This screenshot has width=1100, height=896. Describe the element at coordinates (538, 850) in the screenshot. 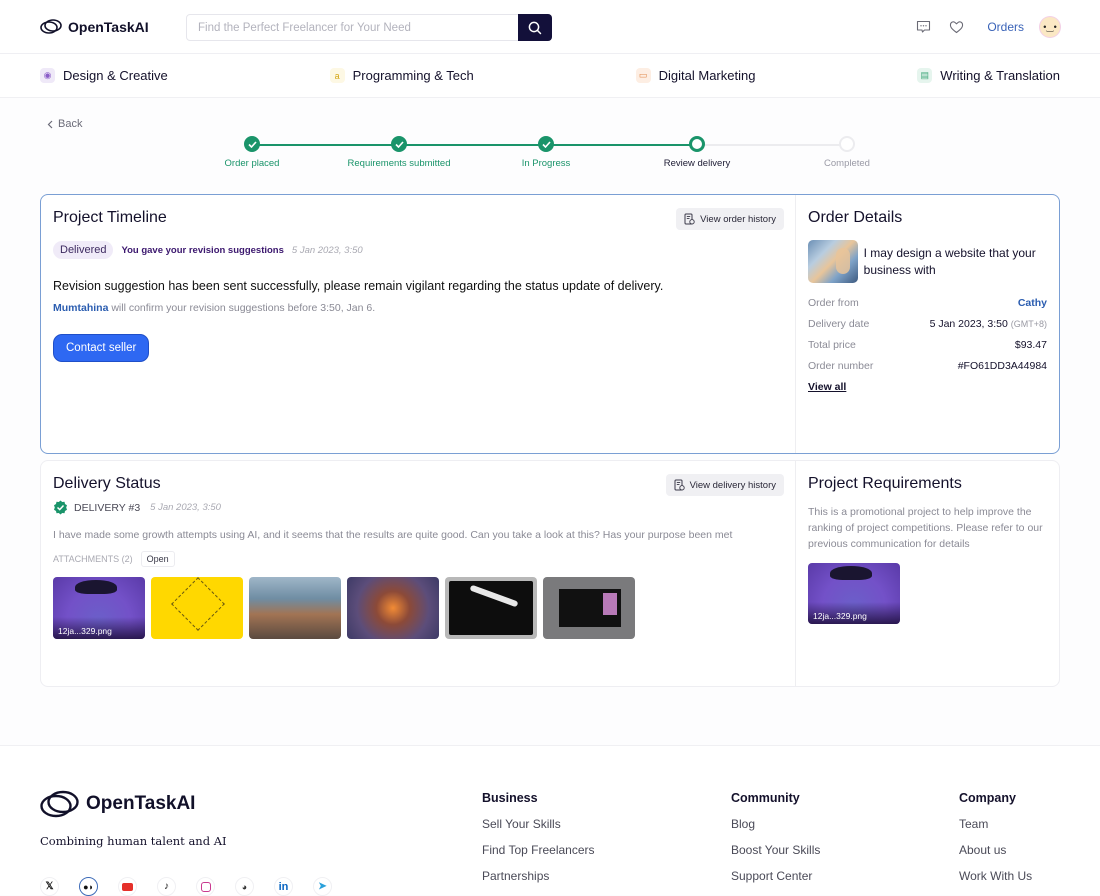

I see `footer-link: Find Top Freelancers` at that location.